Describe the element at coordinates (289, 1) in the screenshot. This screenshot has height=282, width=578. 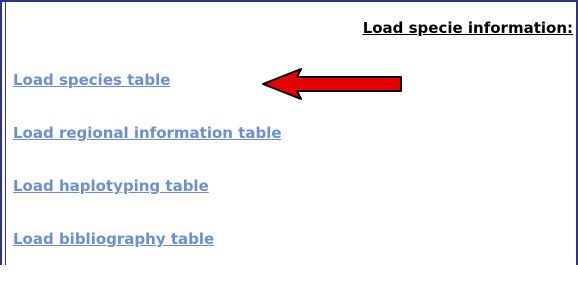
I see `frame-top-border` at that location.